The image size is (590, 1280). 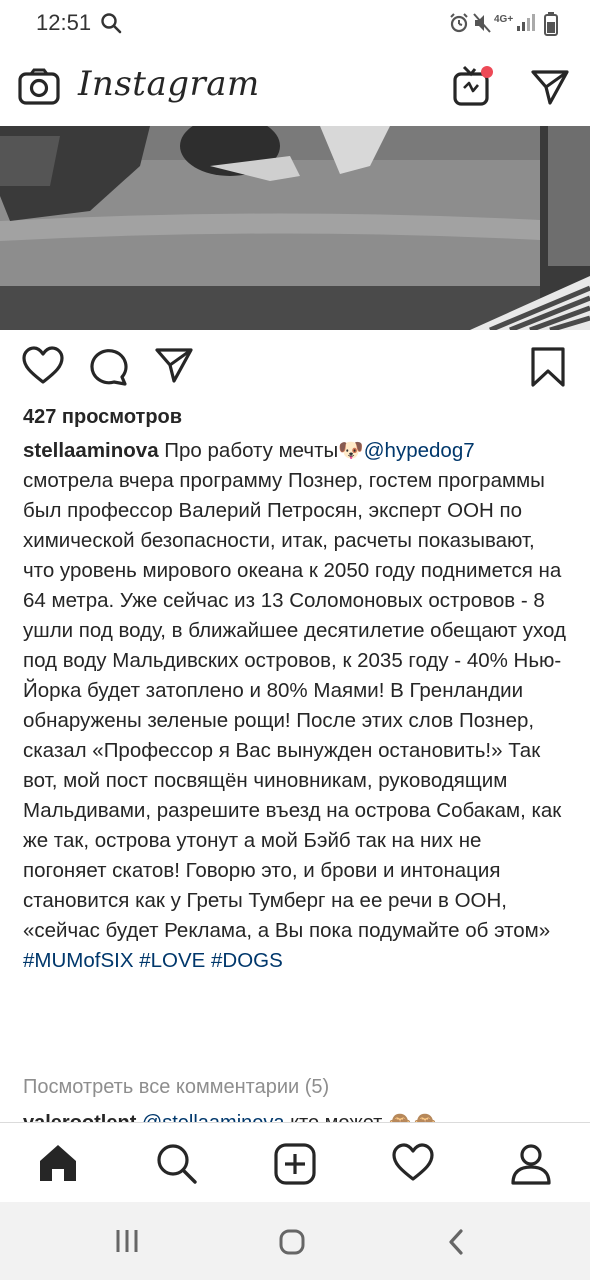 I want to click on camera-icon, so click(x=39, y=89).